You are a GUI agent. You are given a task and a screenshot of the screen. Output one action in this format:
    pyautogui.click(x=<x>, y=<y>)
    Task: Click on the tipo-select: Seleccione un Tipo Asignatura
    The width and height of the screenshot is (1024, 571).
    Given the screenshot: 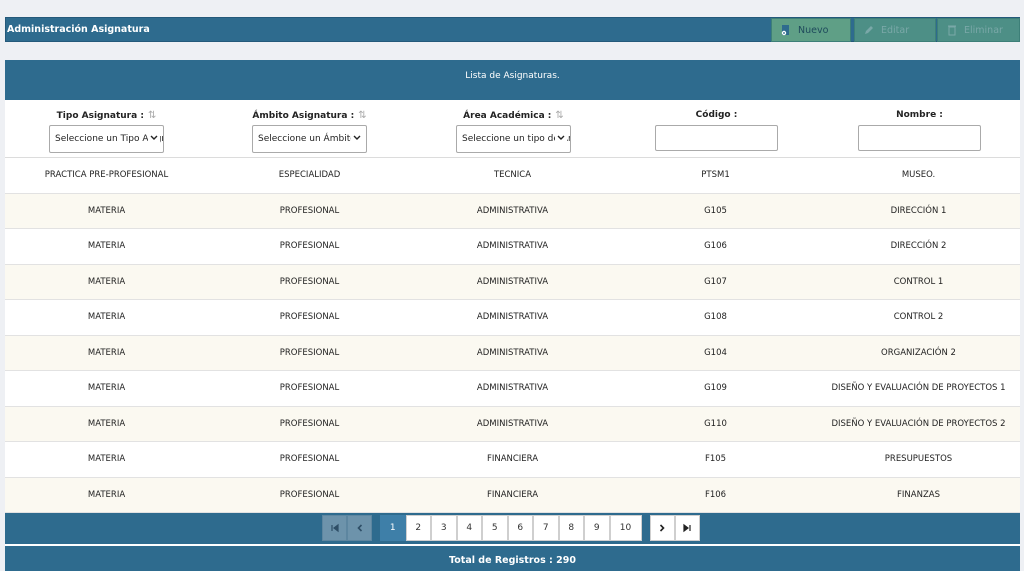 What is the action you would take?
    pyautogui.click(x=106, y=139)
    